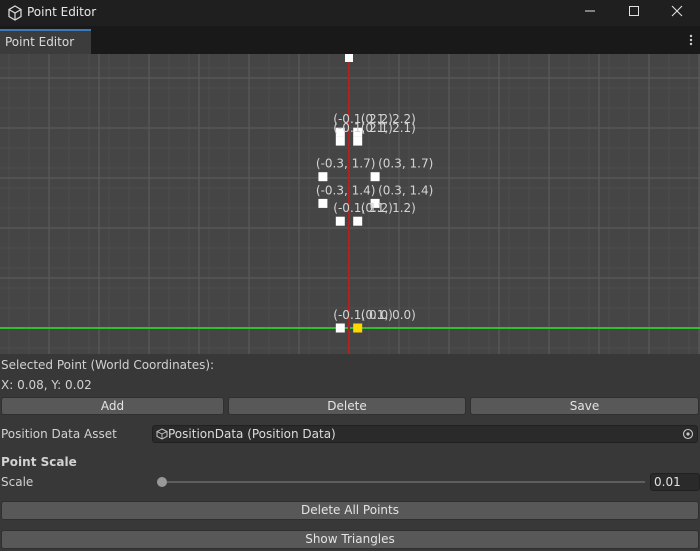  Describe the element at coordinates (350, 510) in the screenshot. I see `delete-all-points-button: Delete All Points` at that location.